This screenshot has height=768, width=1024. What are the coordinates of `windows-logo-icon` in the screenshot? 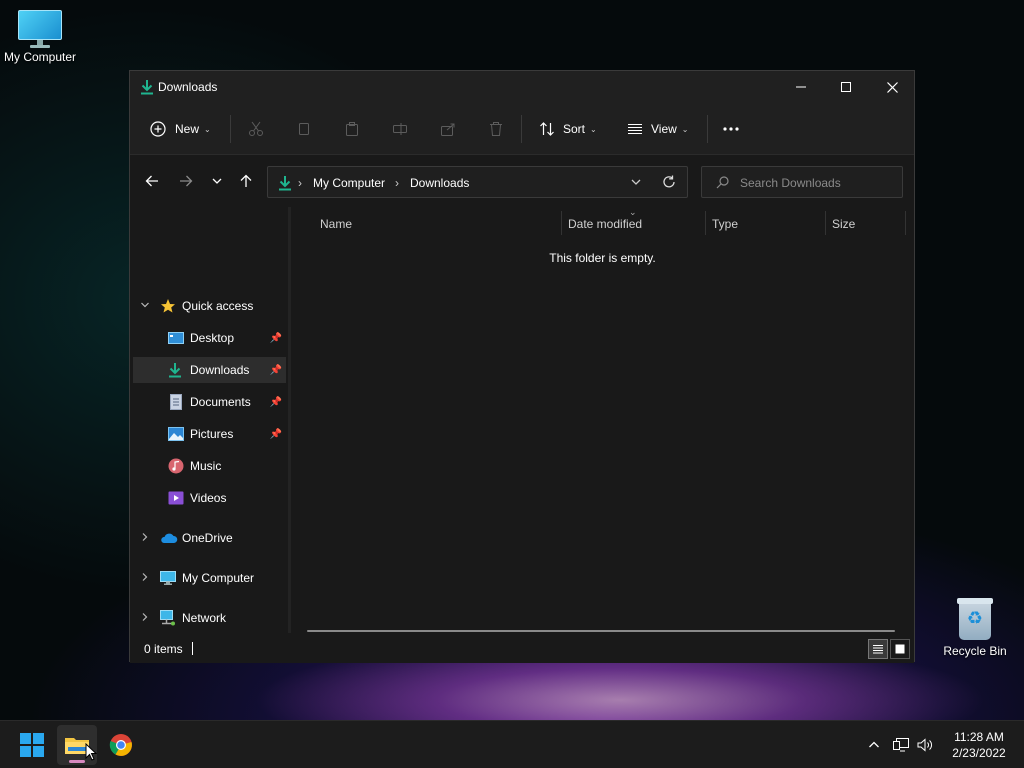 It's located at (32, 745).